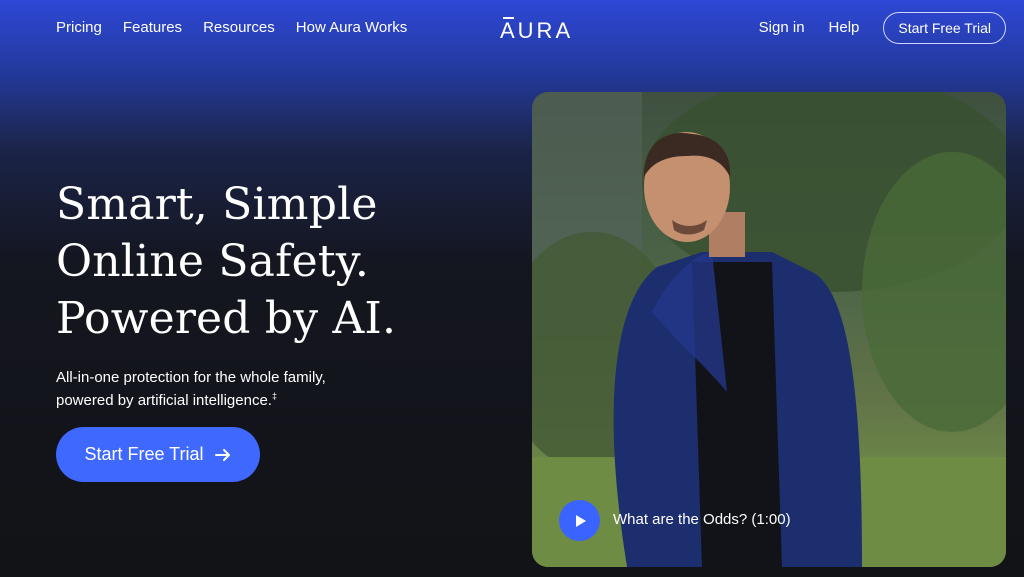 The height and width of the screenshot is (577, 1024). Describe the element at coordinates (144, 454) in the screenshot. I see `hero-cta-label: Start Free Trial` at that location.